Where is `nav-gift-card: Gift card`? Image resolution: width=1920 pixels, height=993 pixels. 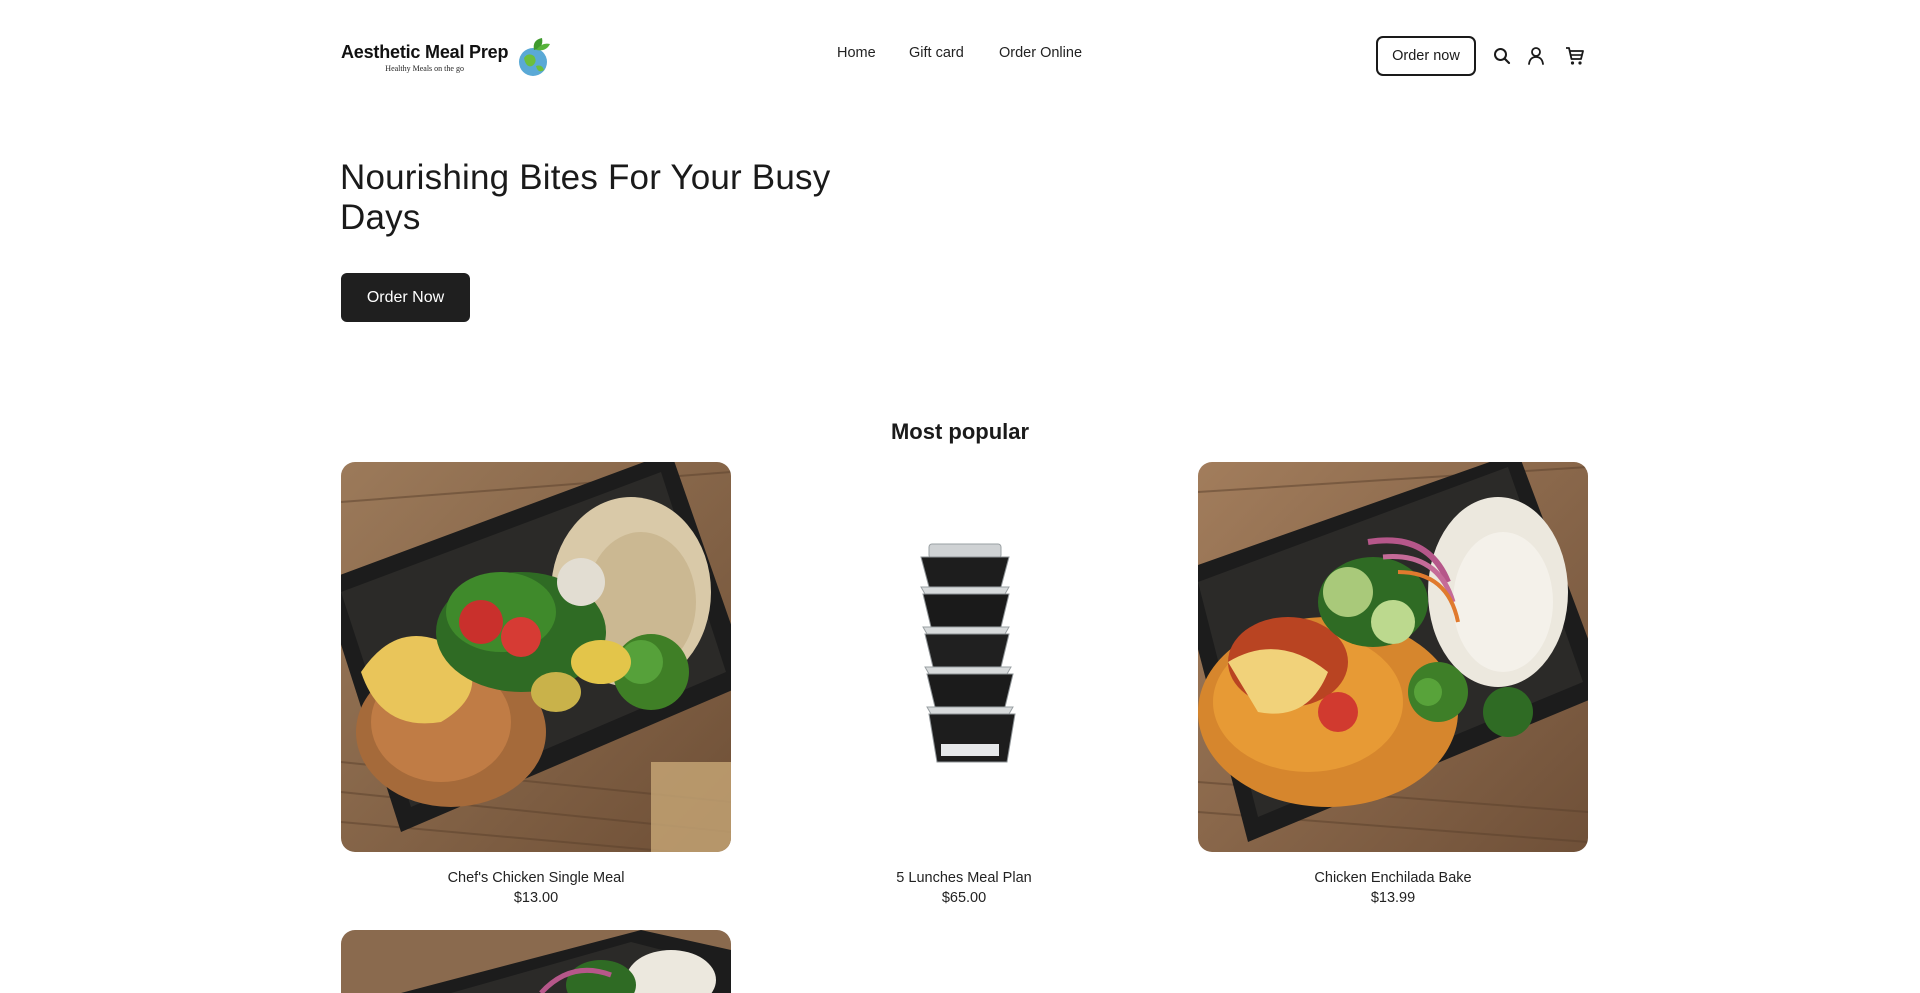
nav-gift-card: Gift card is located at coordinates (936, 53).